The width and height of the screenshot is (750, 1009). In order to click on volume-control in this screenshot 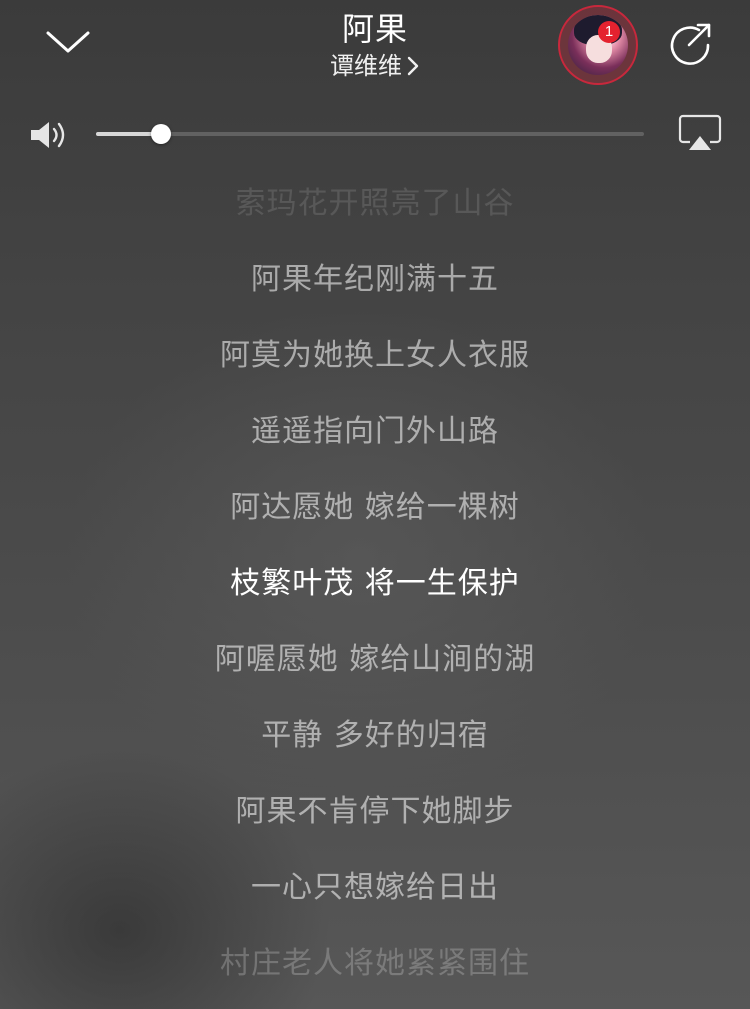, I will do `click(375, 135)`.